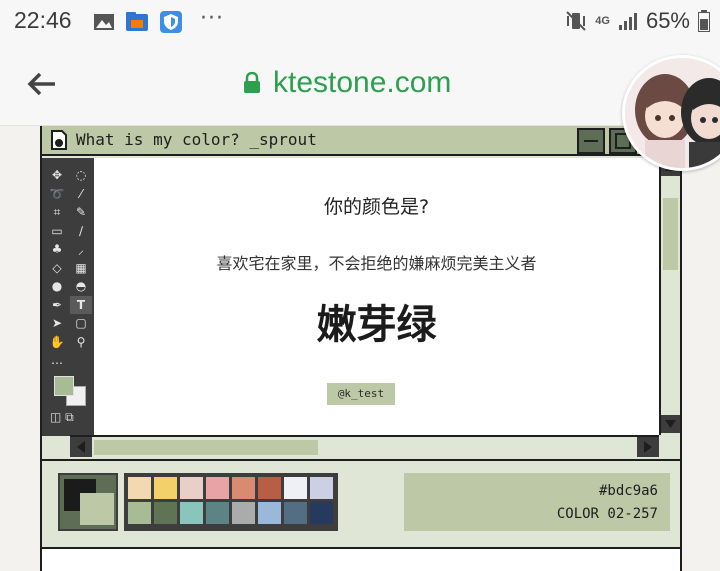 The image size is (720, 571). Describe the element at coordinates (57, 231) in the screenshot. I see `heal-tool-icon: ▭` at that location.